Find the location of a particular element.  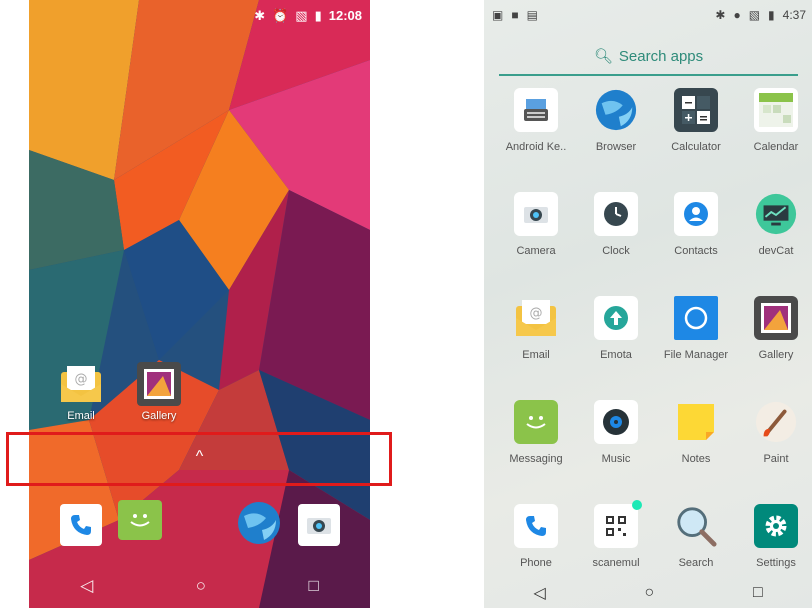

app-clock: Clock is located at coordinates (616, 231).